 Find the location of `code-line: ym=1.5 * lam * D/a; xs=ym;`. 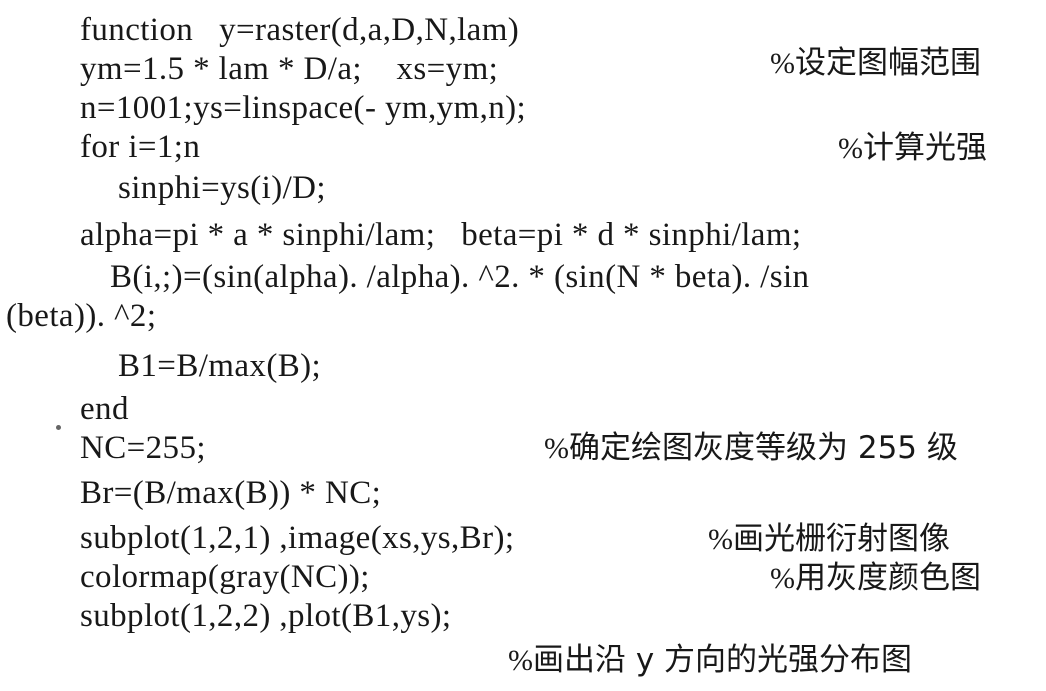

code-line: ym=1.5 * lam * D/a; xs=ym; is located at coordinates (289, 69).